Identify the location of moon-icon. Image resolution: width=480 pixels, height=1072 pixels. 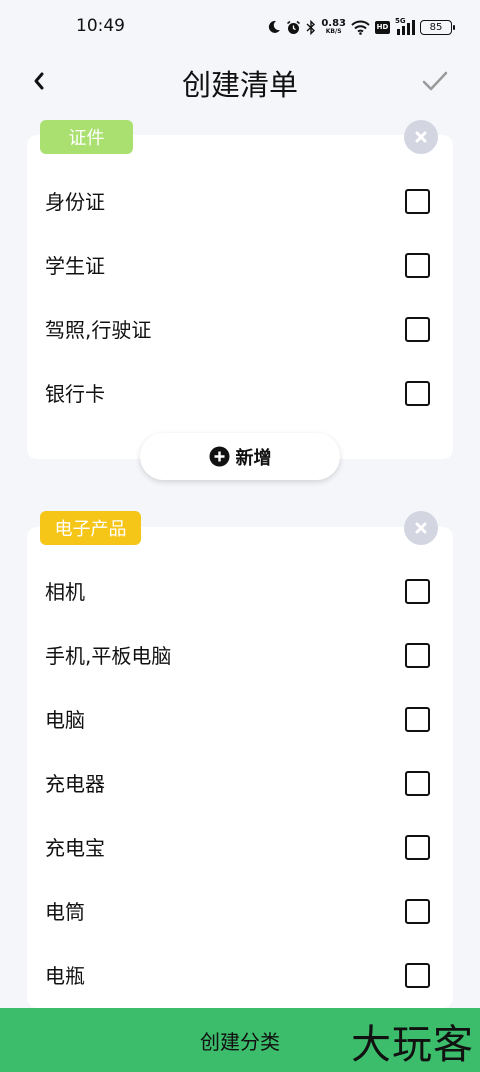
(275, 26).